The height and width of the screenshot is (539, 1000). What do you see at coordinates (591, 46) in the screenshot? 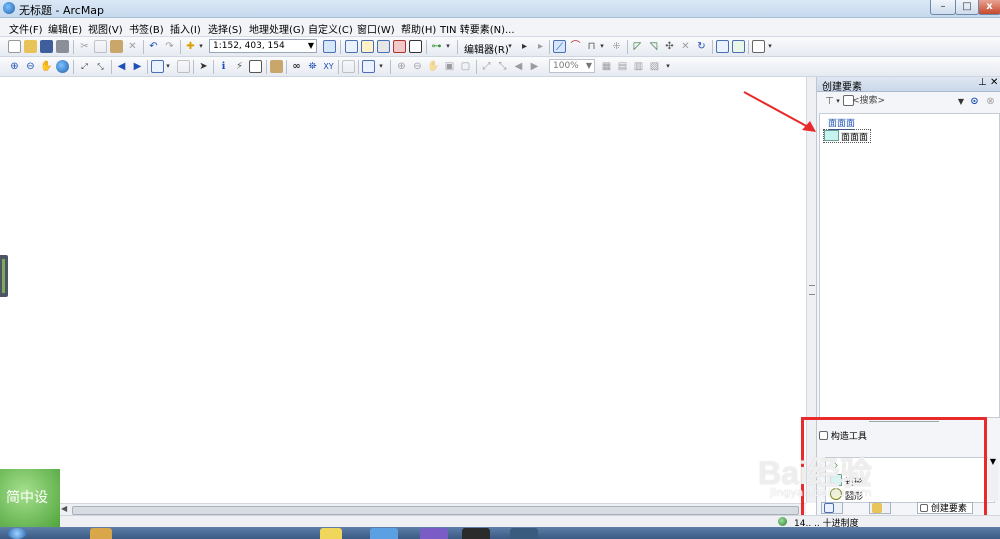
I see `trace-icon: ⊓` at bounding box center [591, 46].